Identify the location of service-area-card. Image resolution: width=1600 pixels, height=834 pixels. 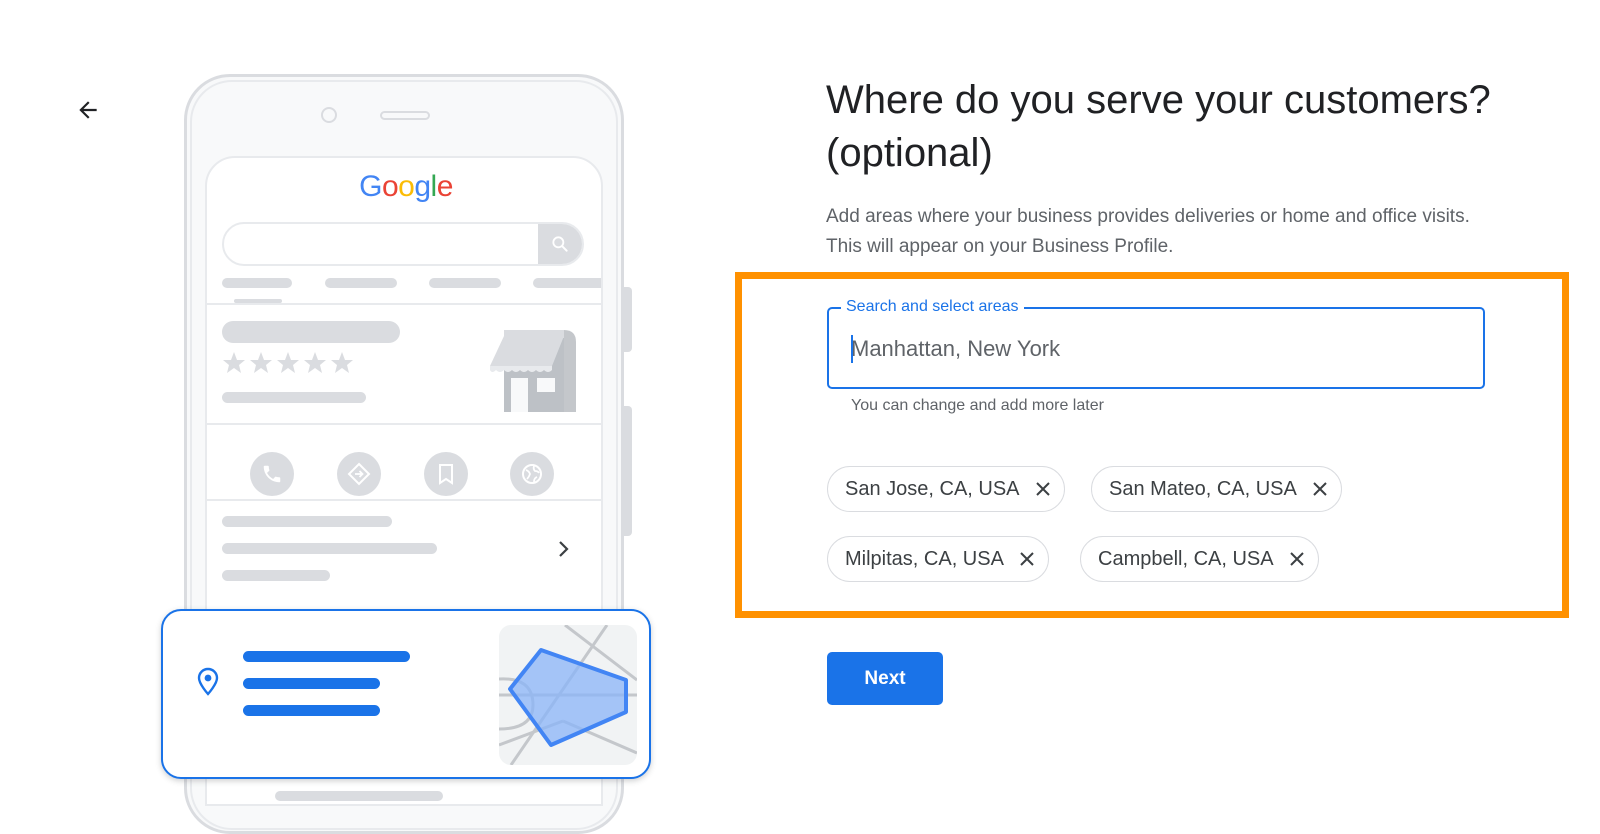
(406, 694).